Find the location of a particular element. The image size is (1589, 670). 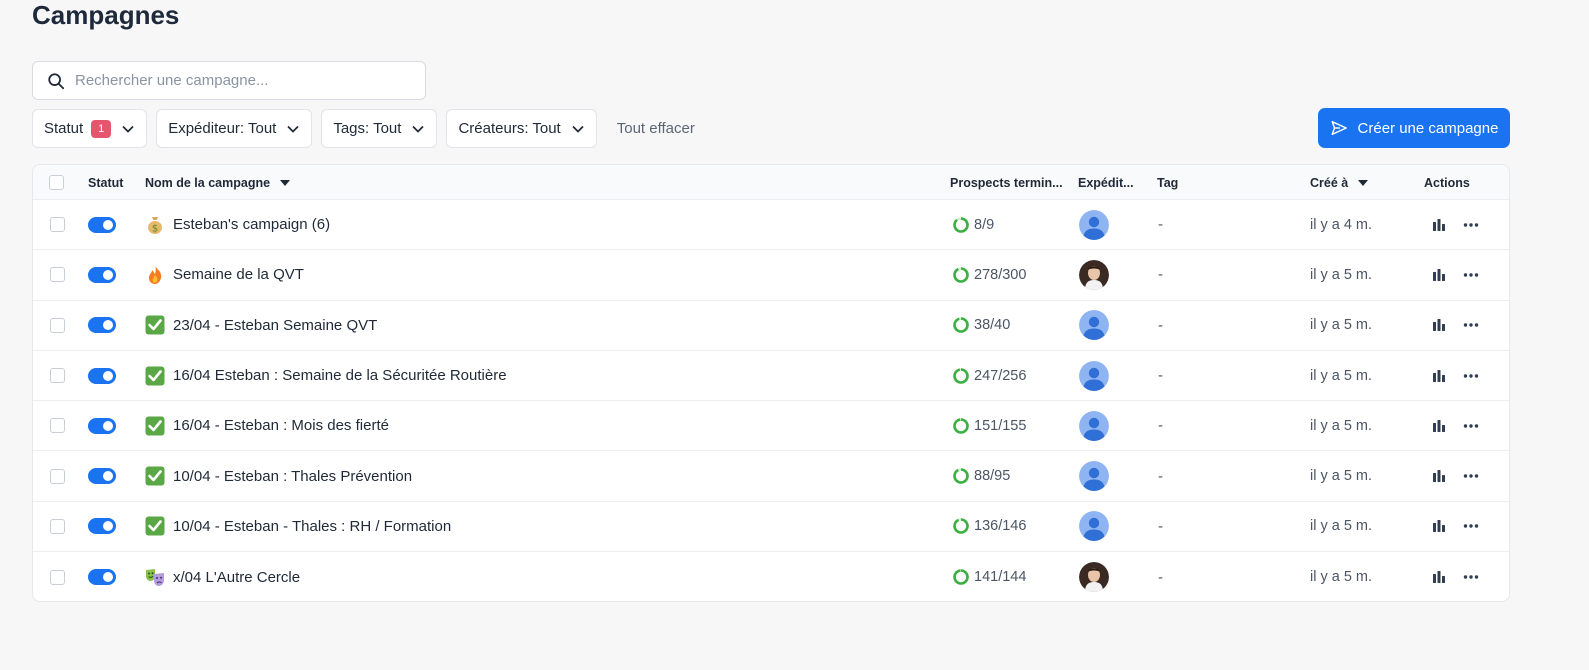

campaign-name: x/04 L'Autre Cercle is located at coordinates (236, 577).